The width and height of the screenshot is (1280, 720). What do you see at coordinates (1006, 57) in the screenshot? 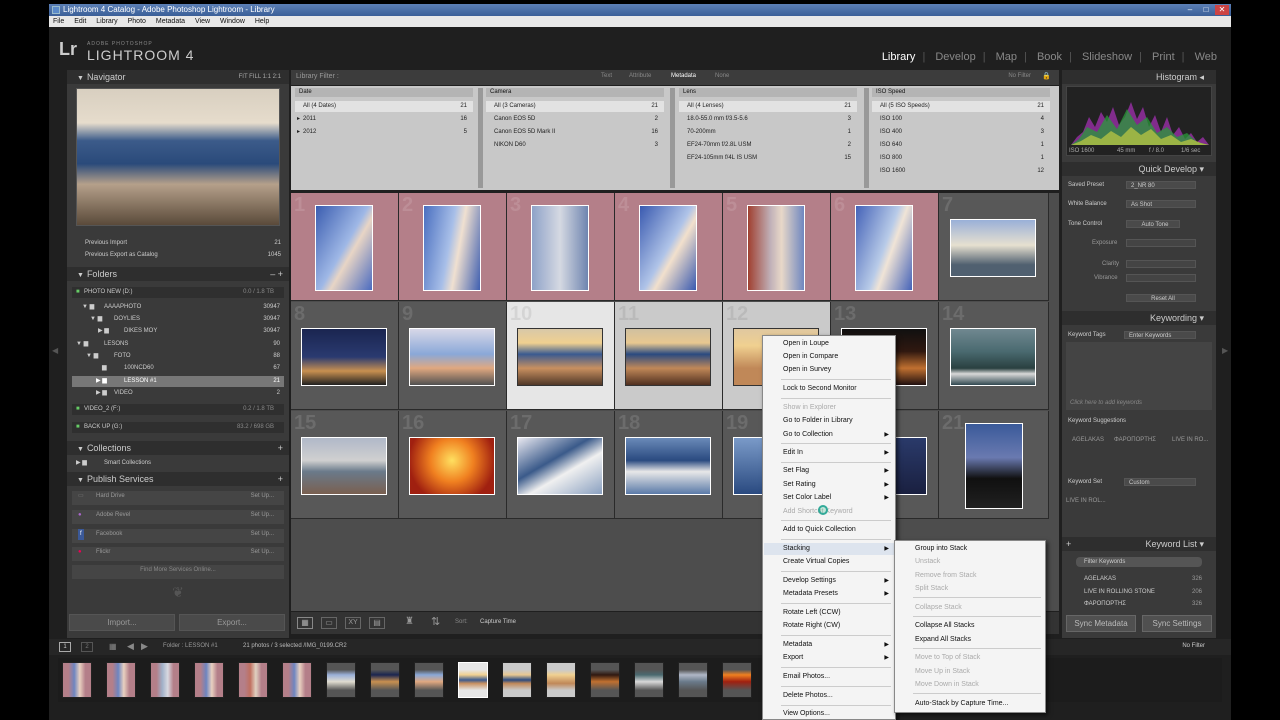
I see `module-map: Map` at bounding box center [1006, 57].